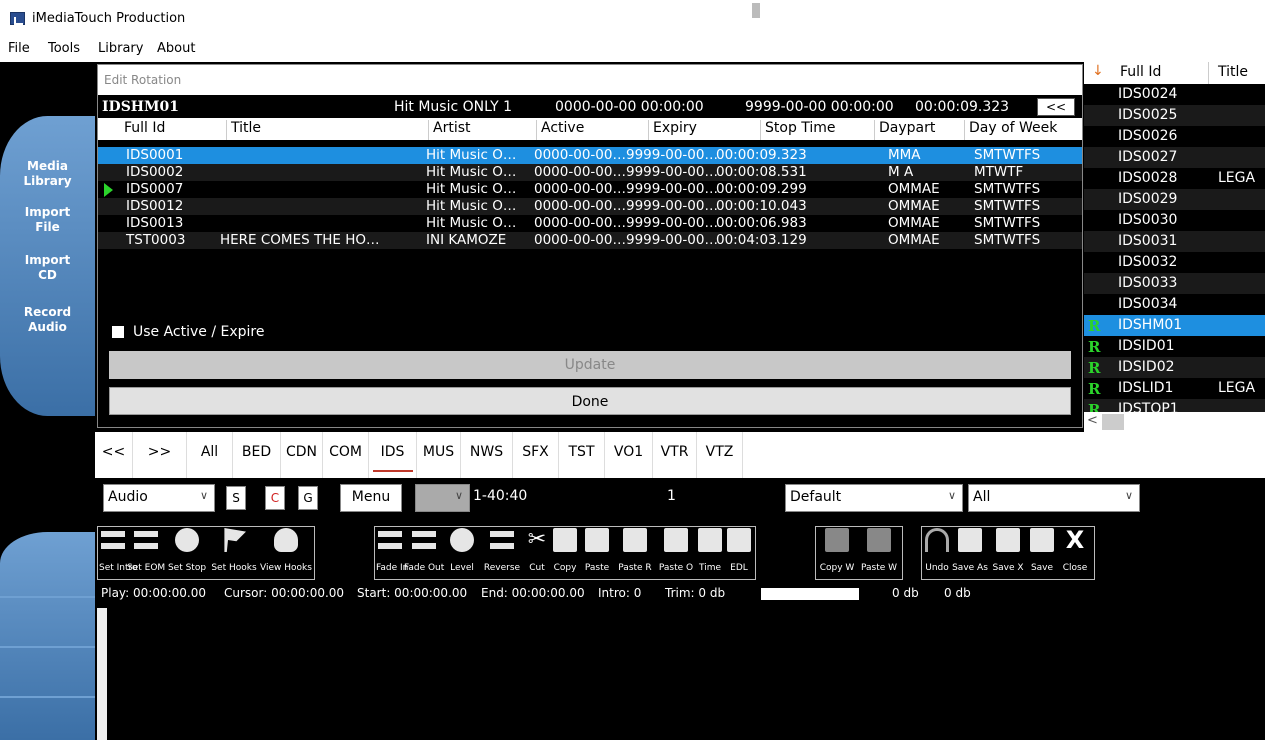 This screenshot has width=1265, height=740. Describe the element at coordinates (64, 48) in the screenshot. I see `menu-tools: Tools` at that location.